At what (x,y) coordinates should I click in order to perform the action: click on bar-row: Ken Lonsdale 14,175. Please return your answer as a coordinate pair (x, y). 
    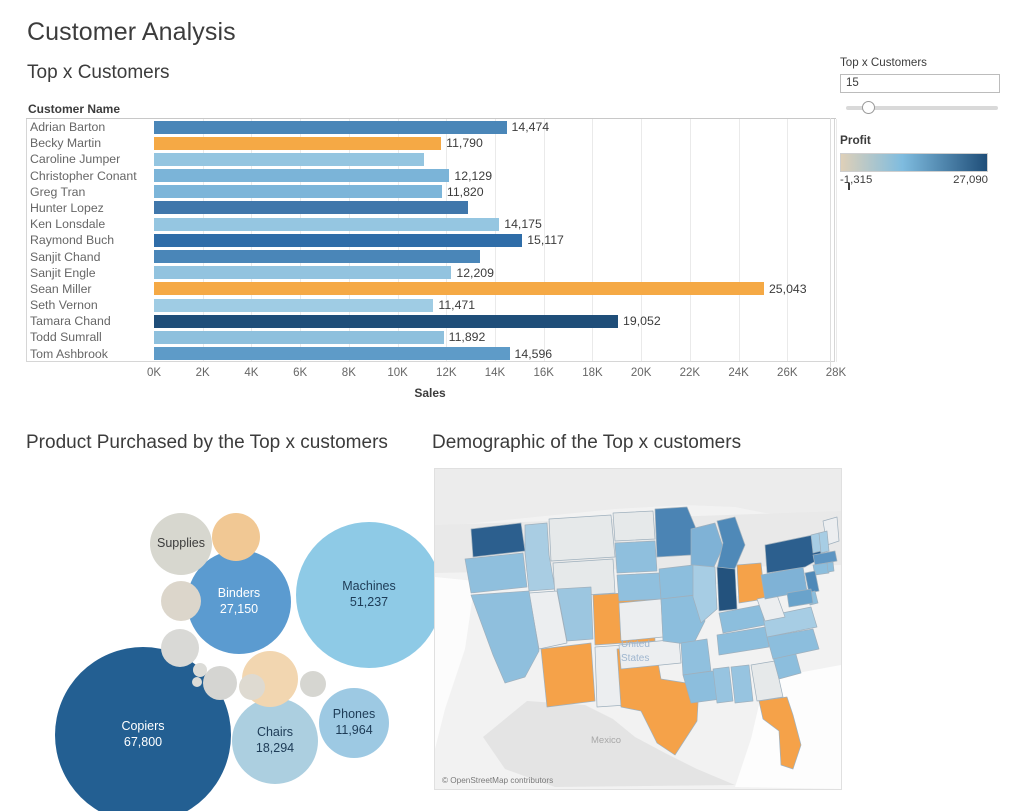
    Looking at the image, I should click on (431, 224).